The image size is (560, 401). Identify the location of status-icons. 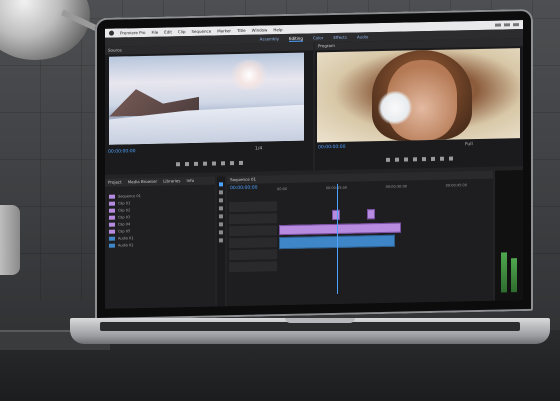
(507, 25).